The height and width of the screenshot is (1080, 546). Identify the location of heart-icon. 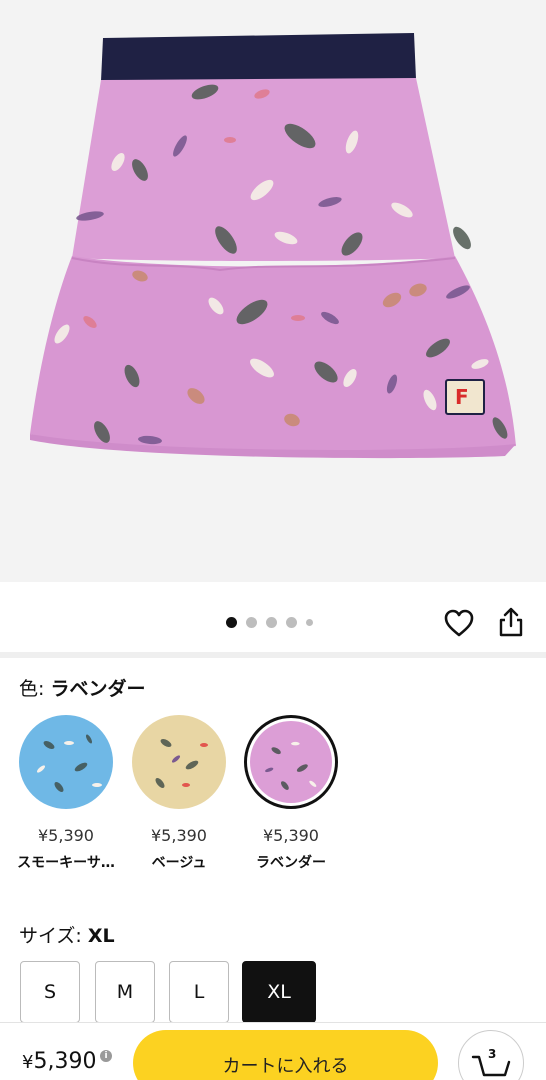
(459, 623).